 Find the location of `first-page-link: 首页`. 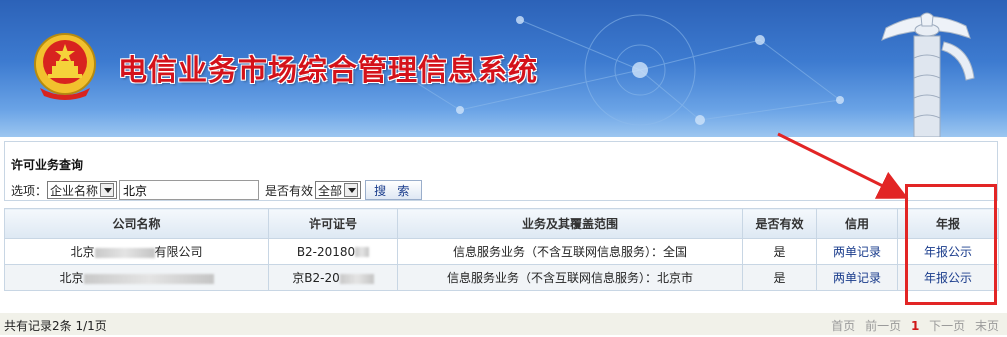

first-page-link: 首页 is located at coordinates (843, 326).